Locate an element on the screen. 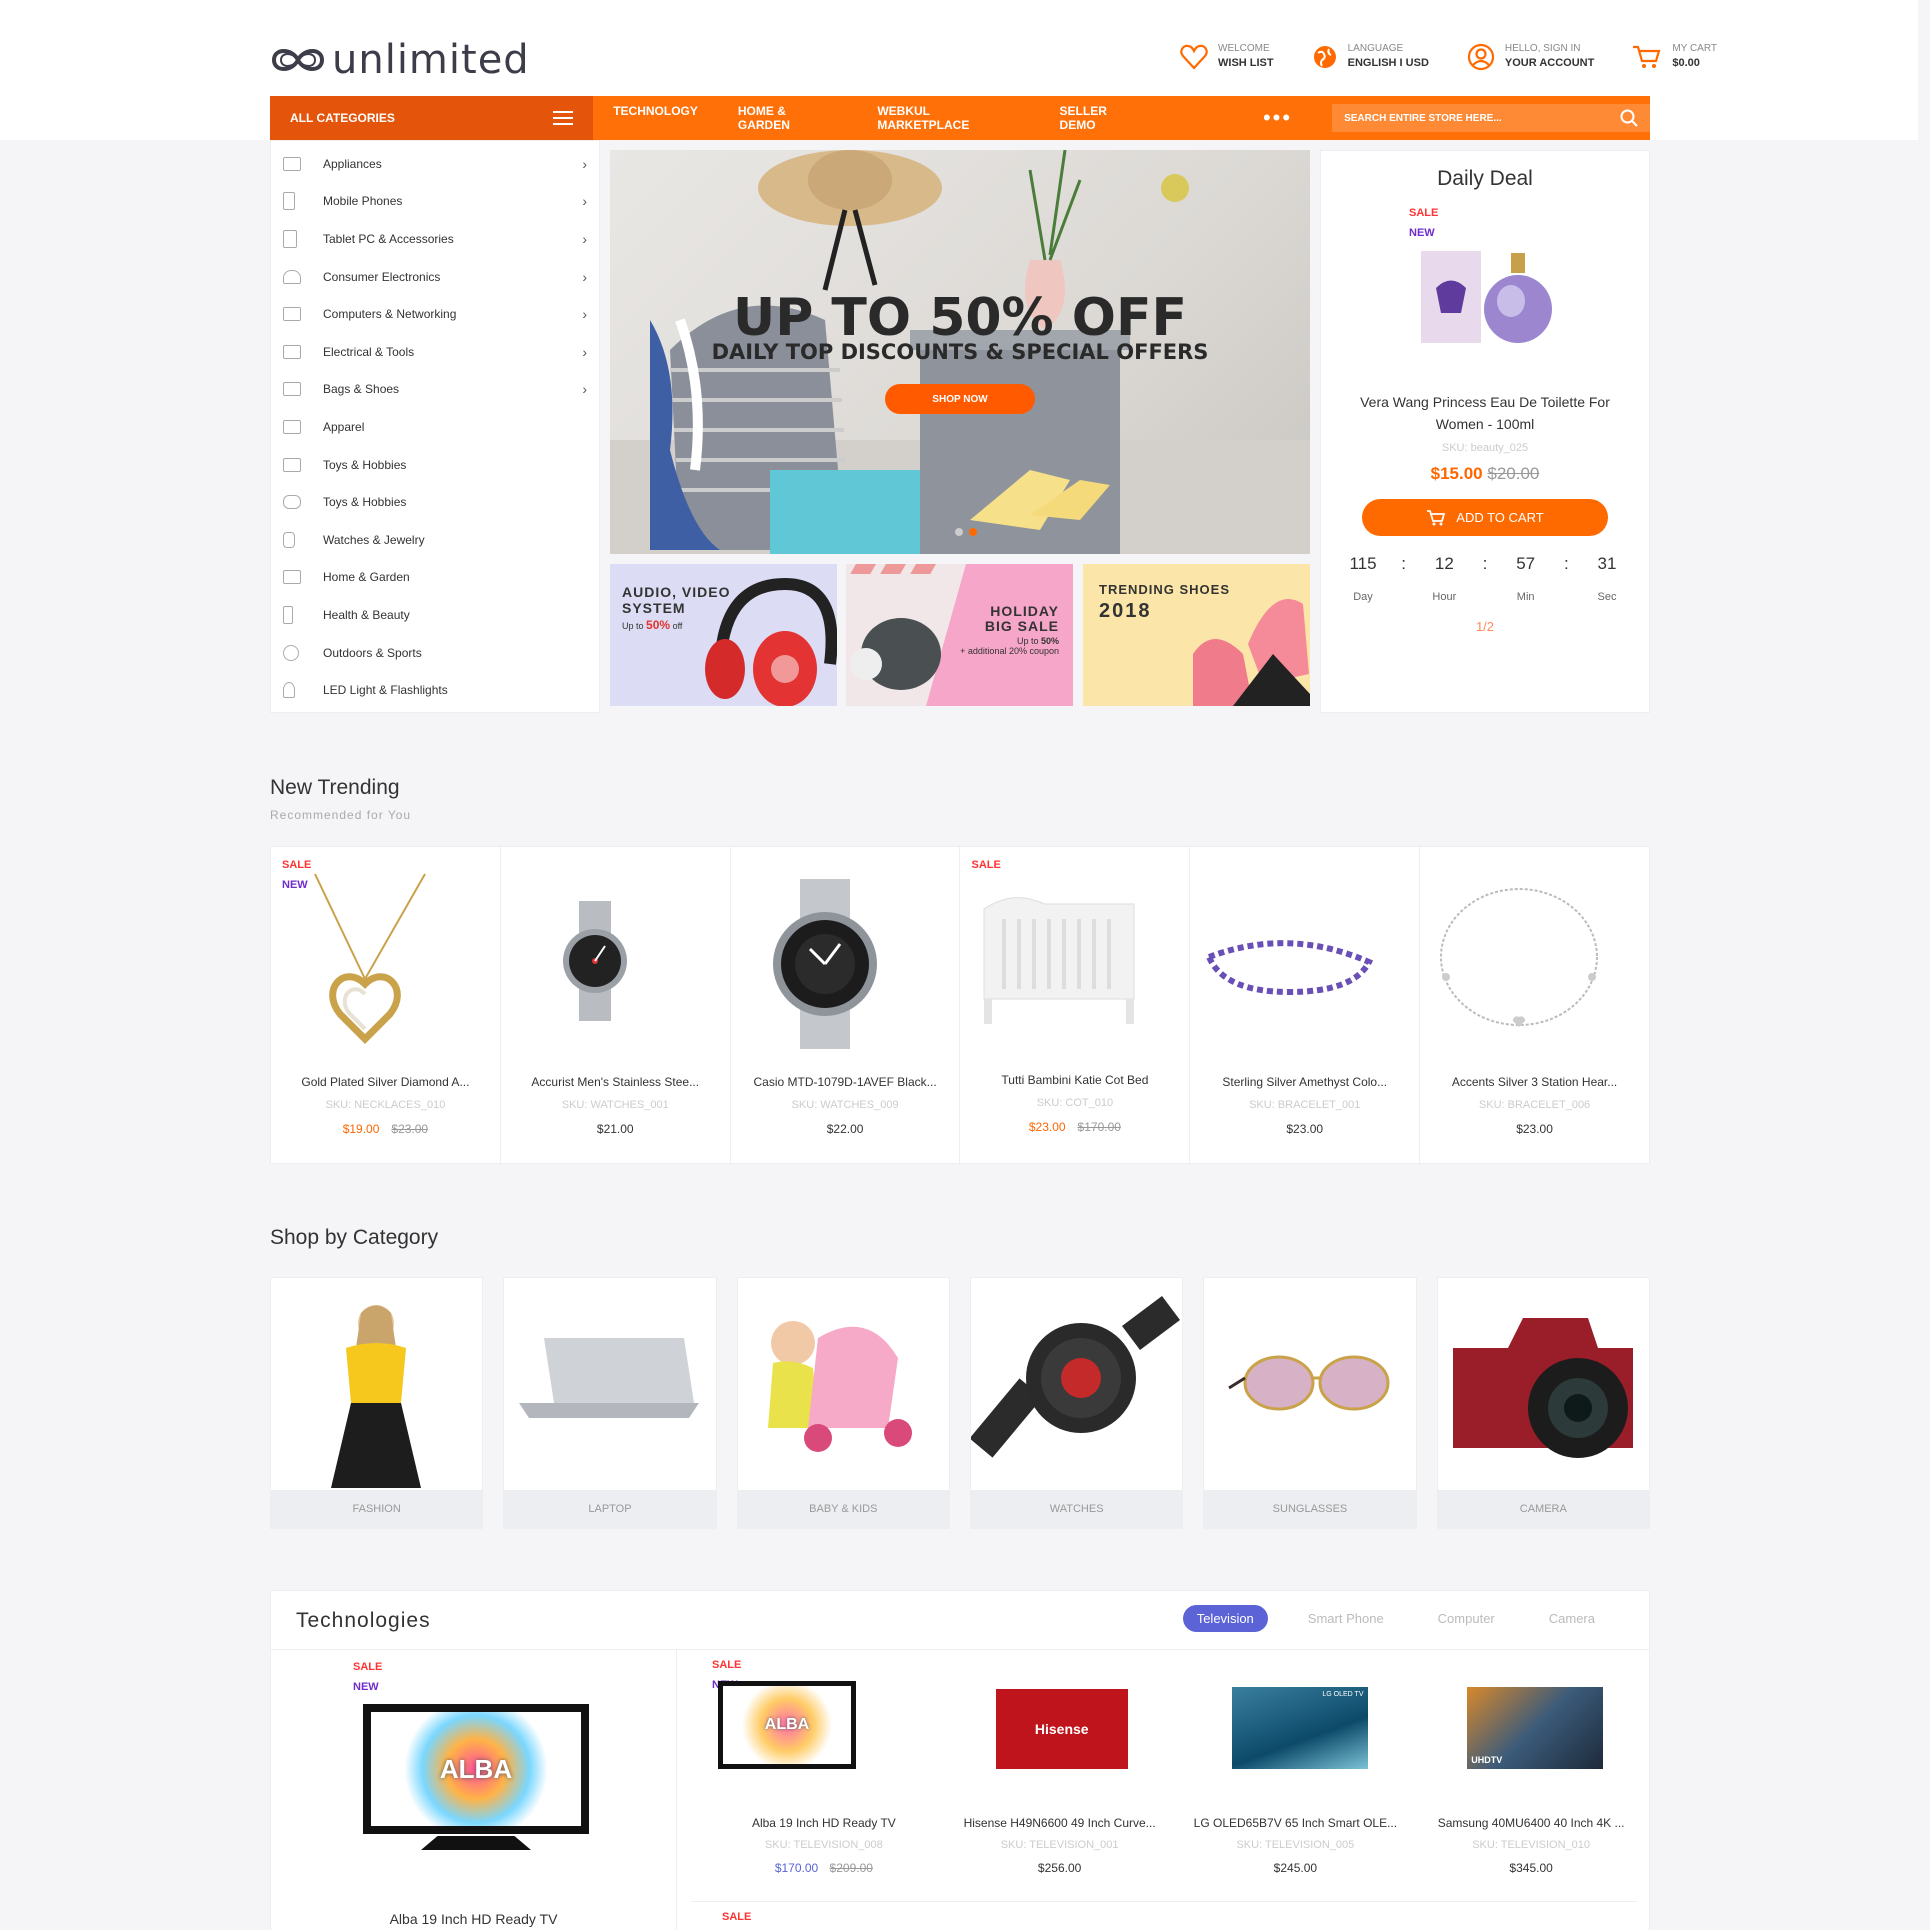 The height and width of the screenshot is (1930, 1930). logo: unlimited is located at coordinates (400, 60).